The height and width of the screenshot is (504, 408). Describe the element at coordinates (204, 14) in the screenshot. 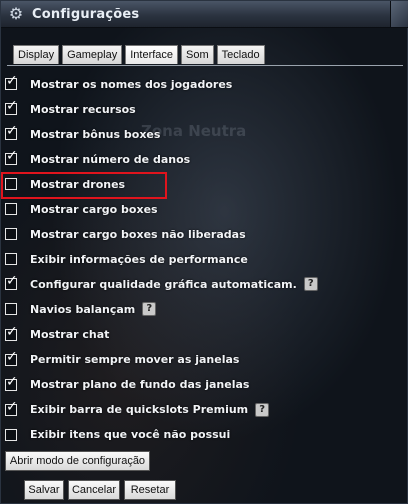

I see `title-bar: ⚙ Configurações` at that location.